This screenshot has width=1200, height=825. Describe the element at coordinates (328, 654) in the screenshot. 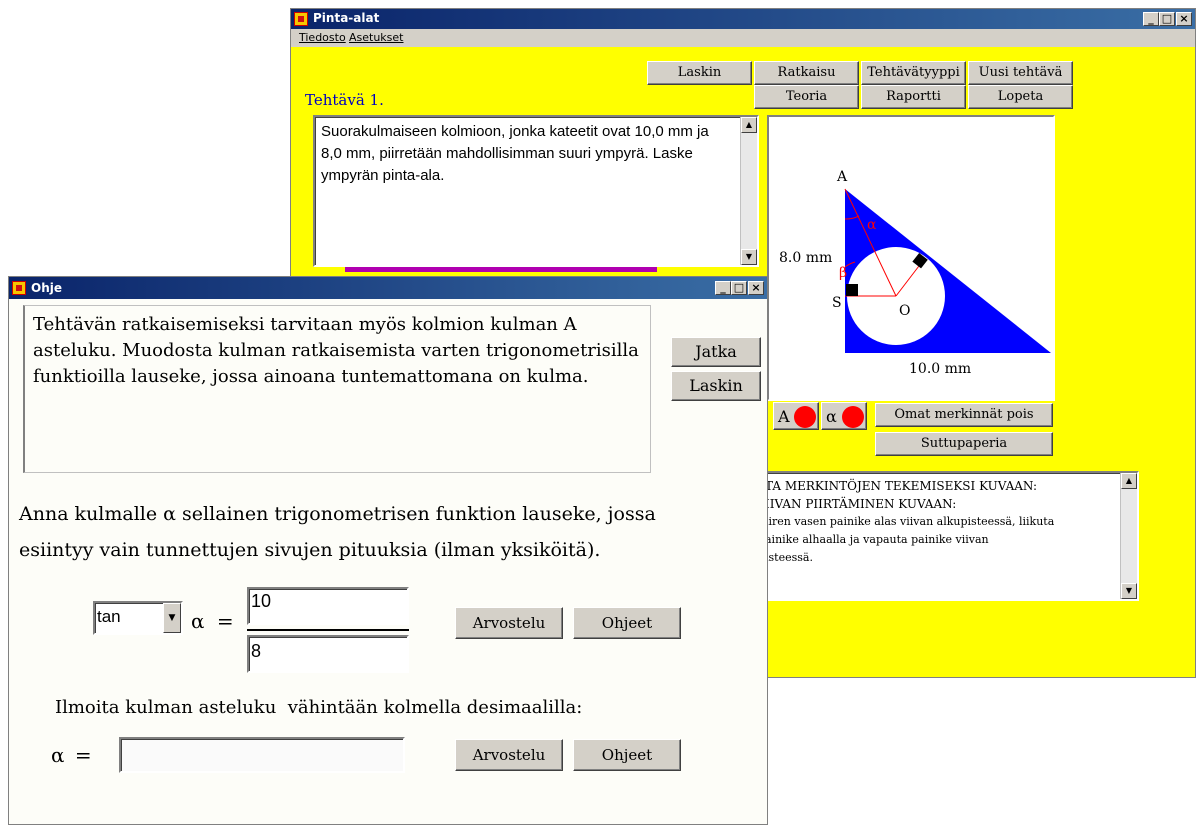

I see `denominator-input: 8` at that location.